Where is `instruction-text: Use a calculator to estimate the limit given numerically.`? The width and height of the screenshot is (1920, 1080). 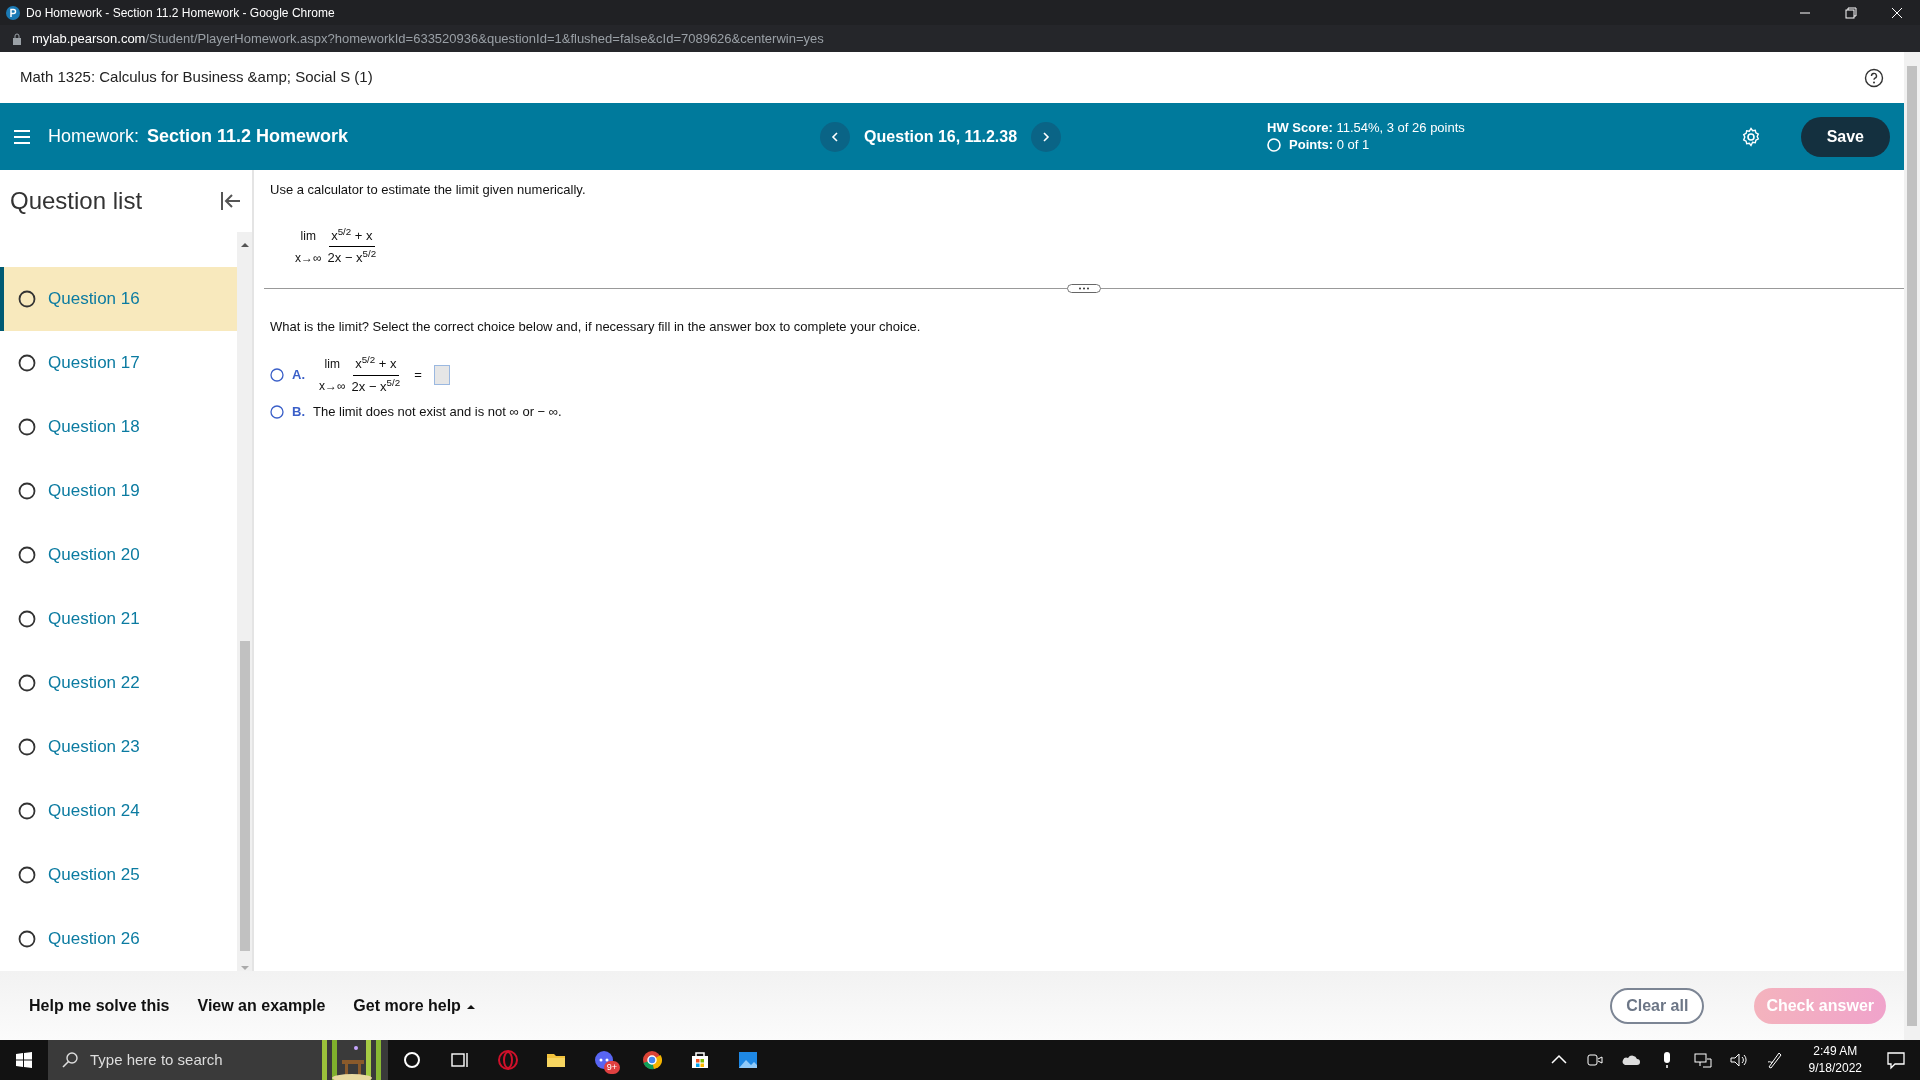 instruction-text: Use a calculator to estimate the limit given numerically. is located at coordinates (428, 190).